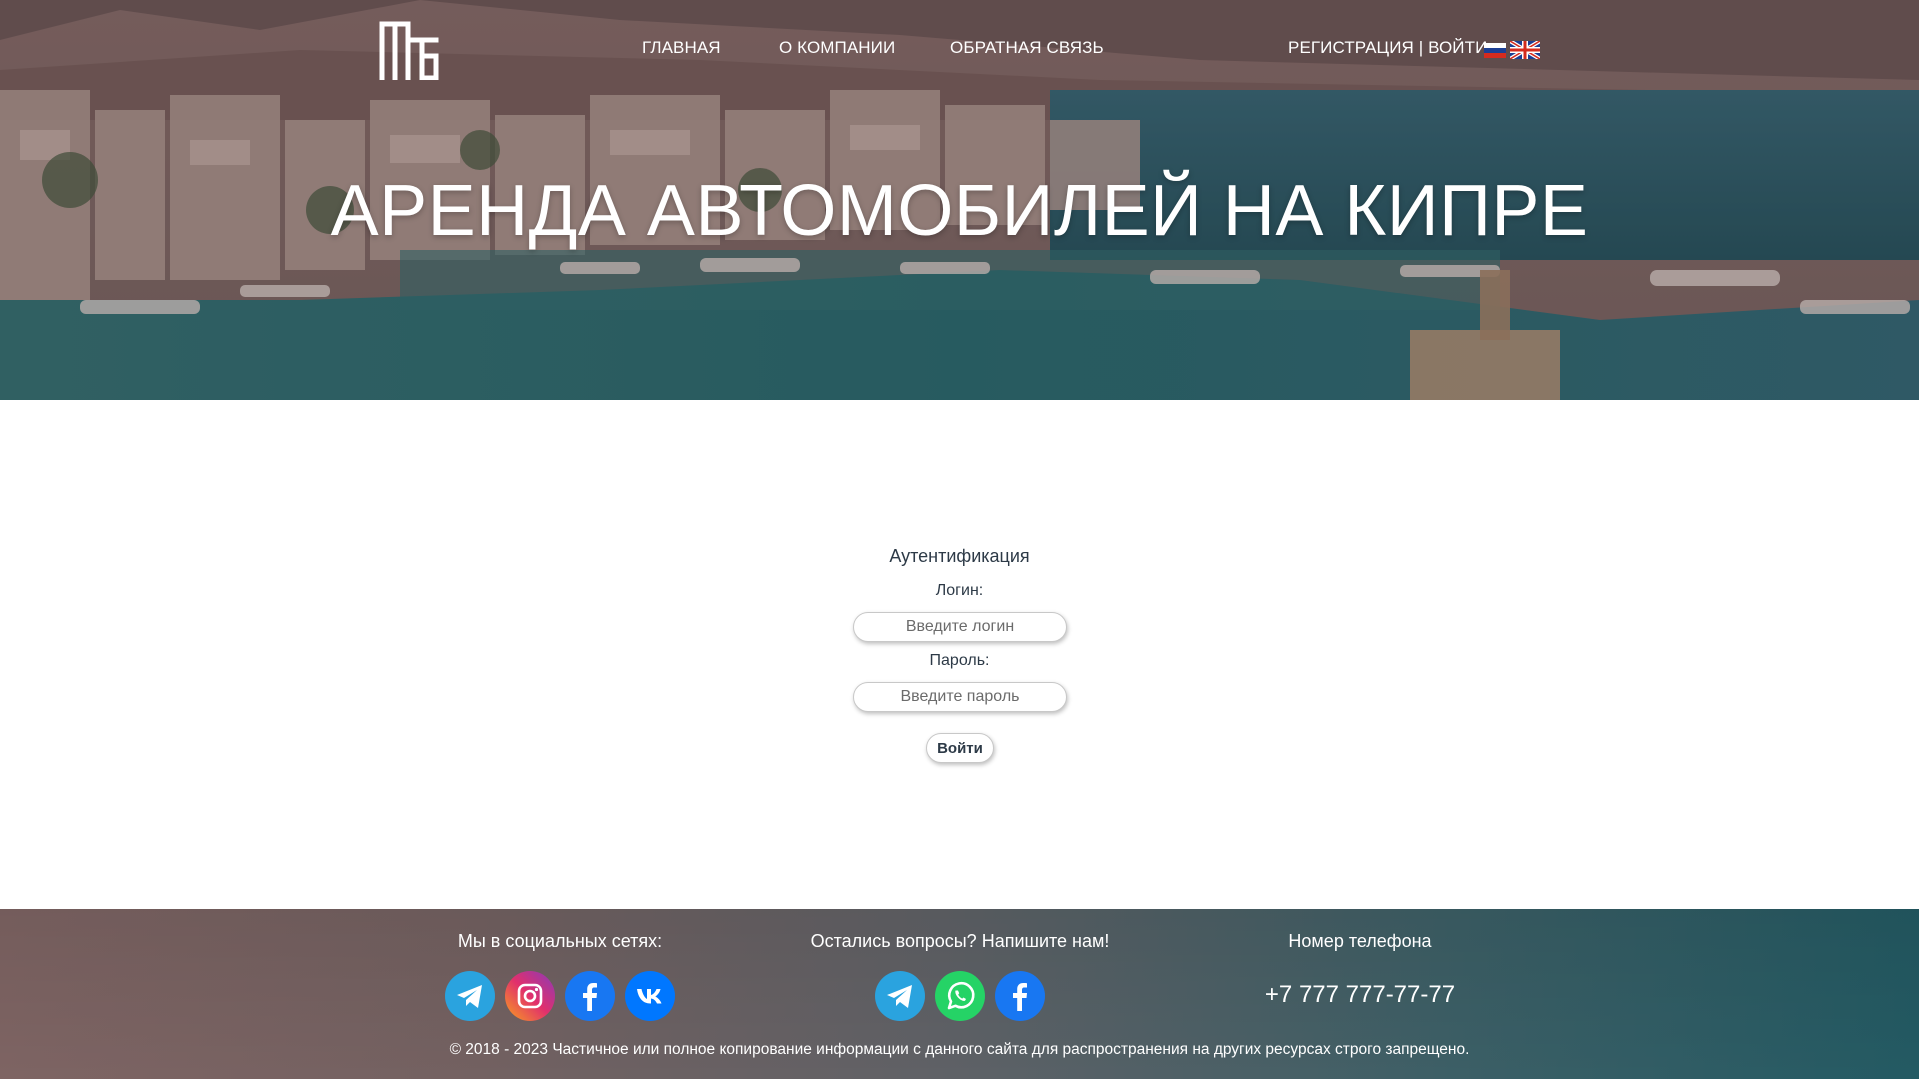  What do you see at coordinates (837, 48) in the screenshot?
I see `nav-link-about: О КОМПАНИИ` at bounding box center [837, 48].